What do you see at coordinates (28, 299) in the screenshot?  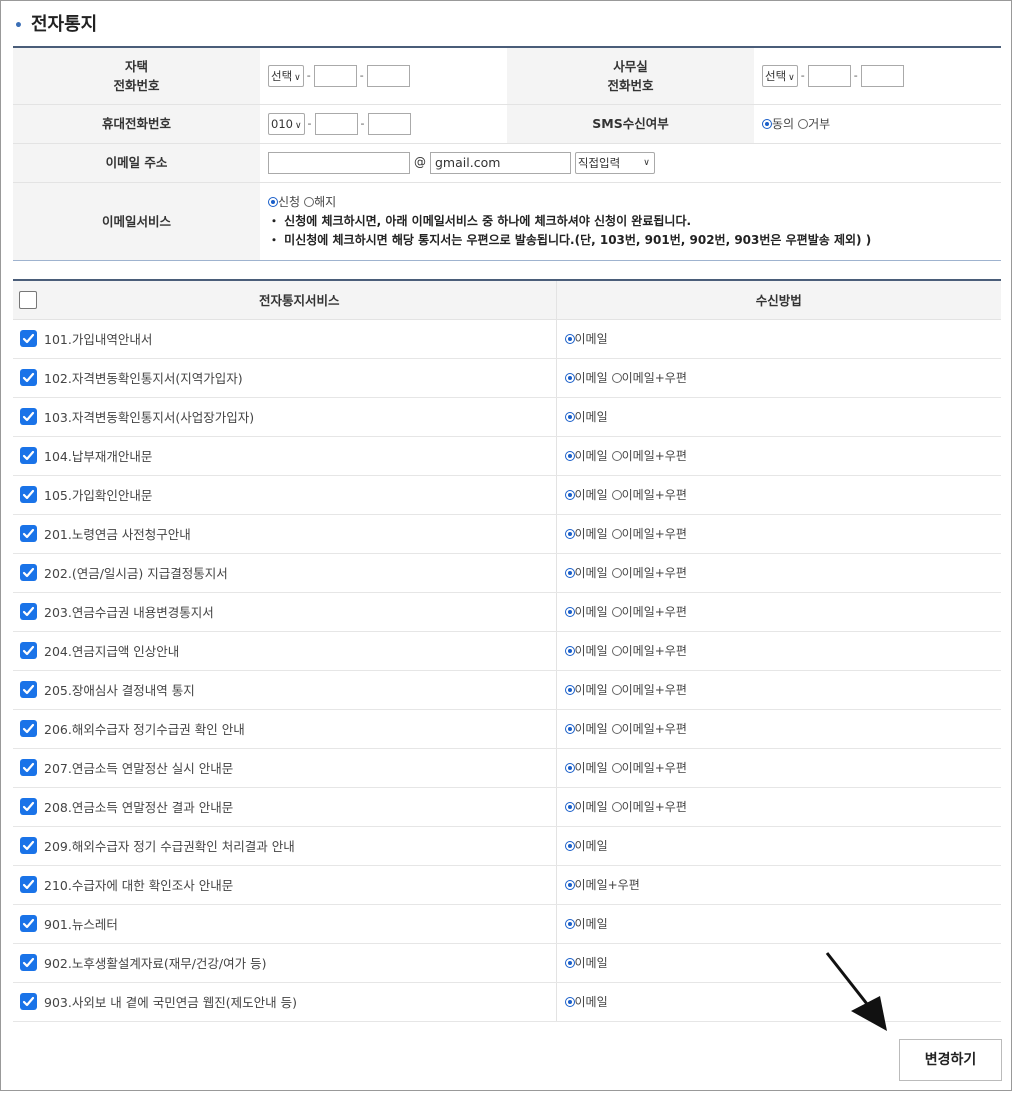 I see `select-all-checkbox` at bounding box center [28, 299].